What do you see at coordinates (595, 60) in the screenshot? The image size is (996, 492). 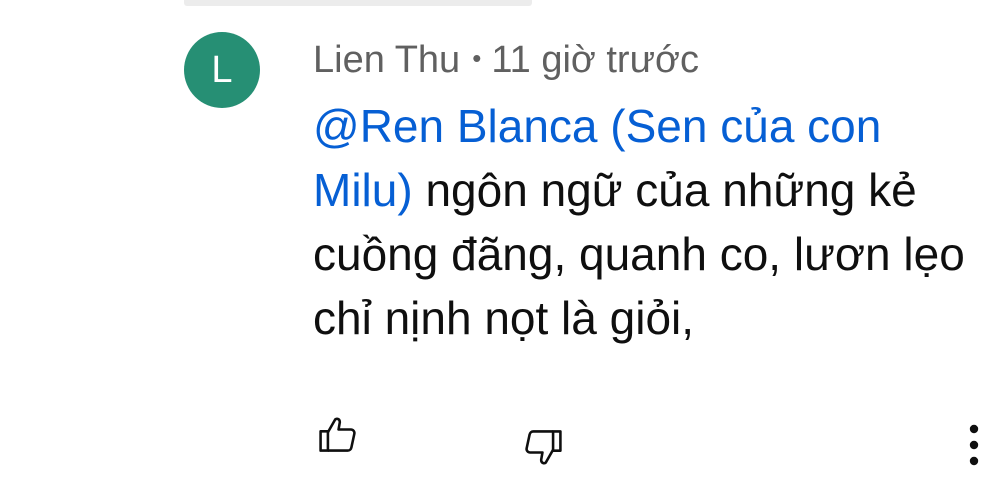 I see `comment-time: 11 giờ trước` at bounding box center [595, 60].